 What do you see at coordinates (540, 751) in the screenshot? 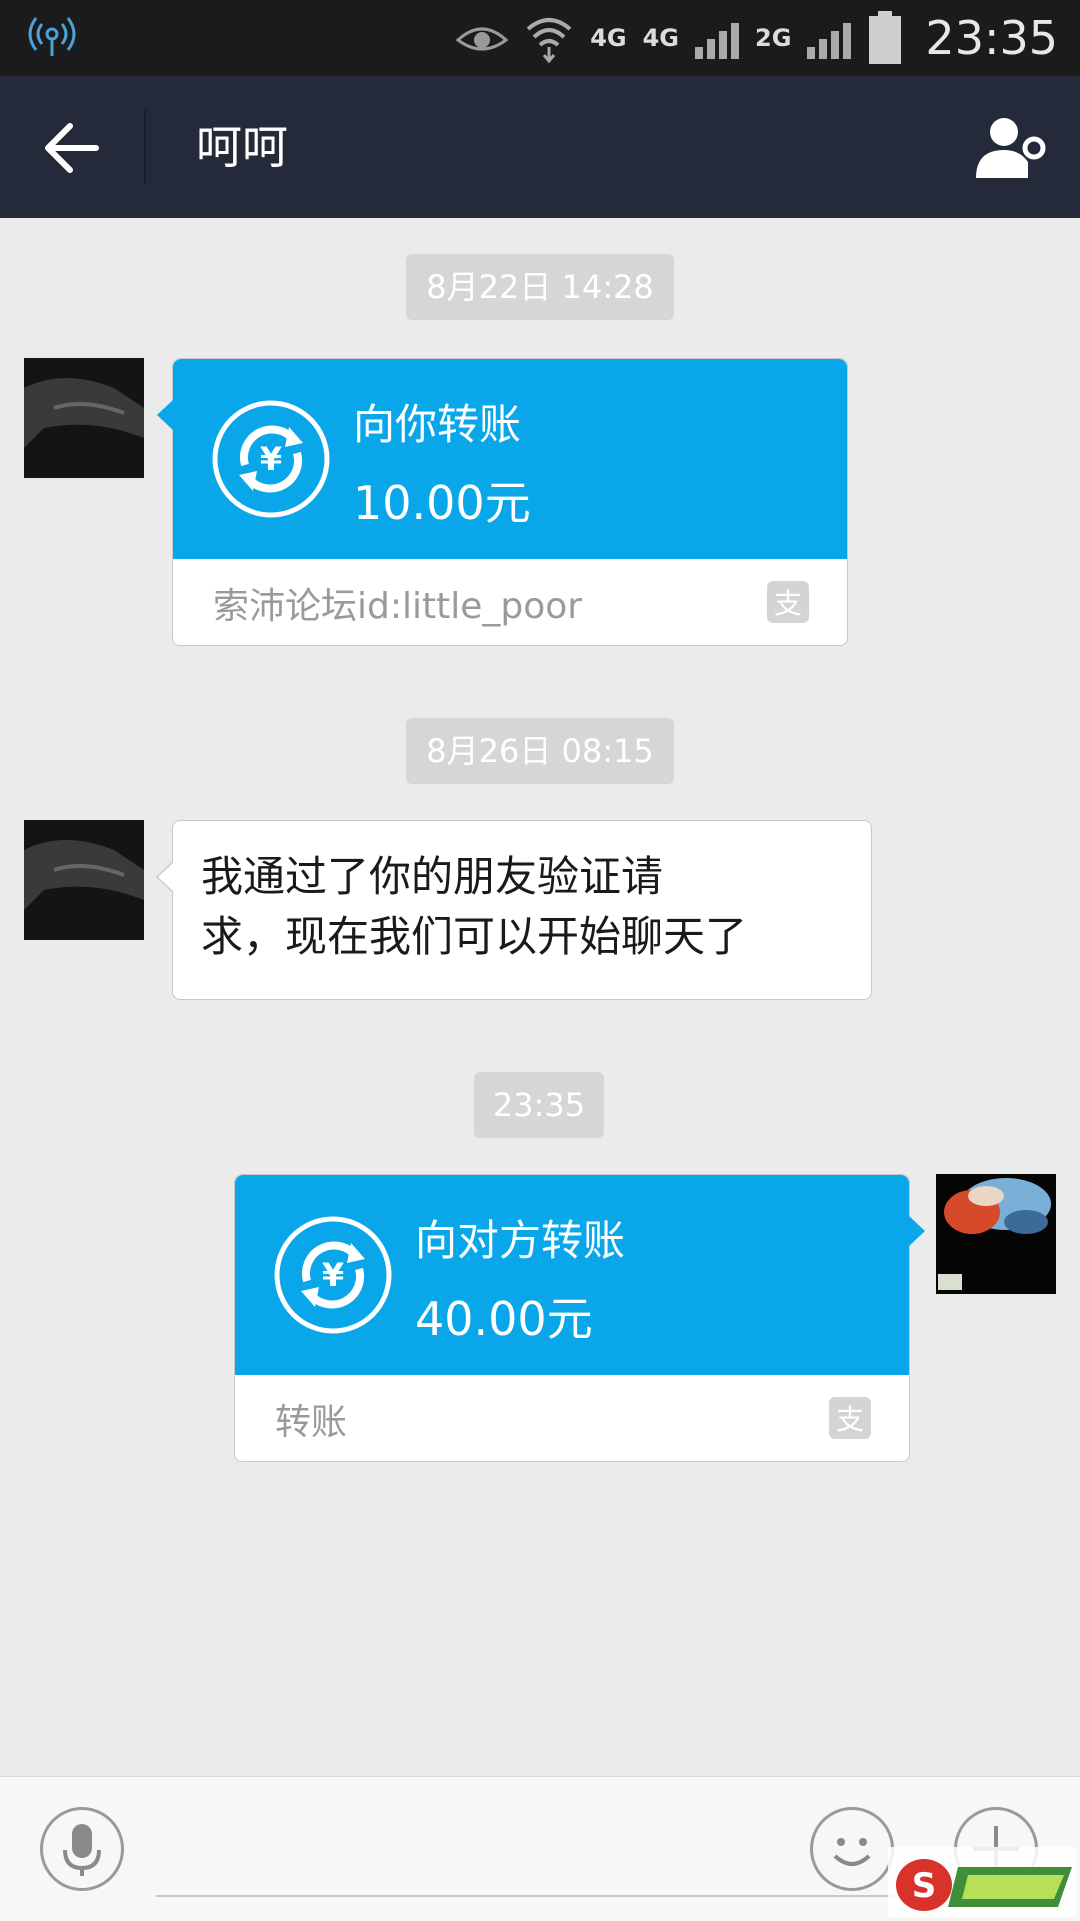
I see `timestamp-chip: 8月26日 08:15` at bounding box center [540, 751].